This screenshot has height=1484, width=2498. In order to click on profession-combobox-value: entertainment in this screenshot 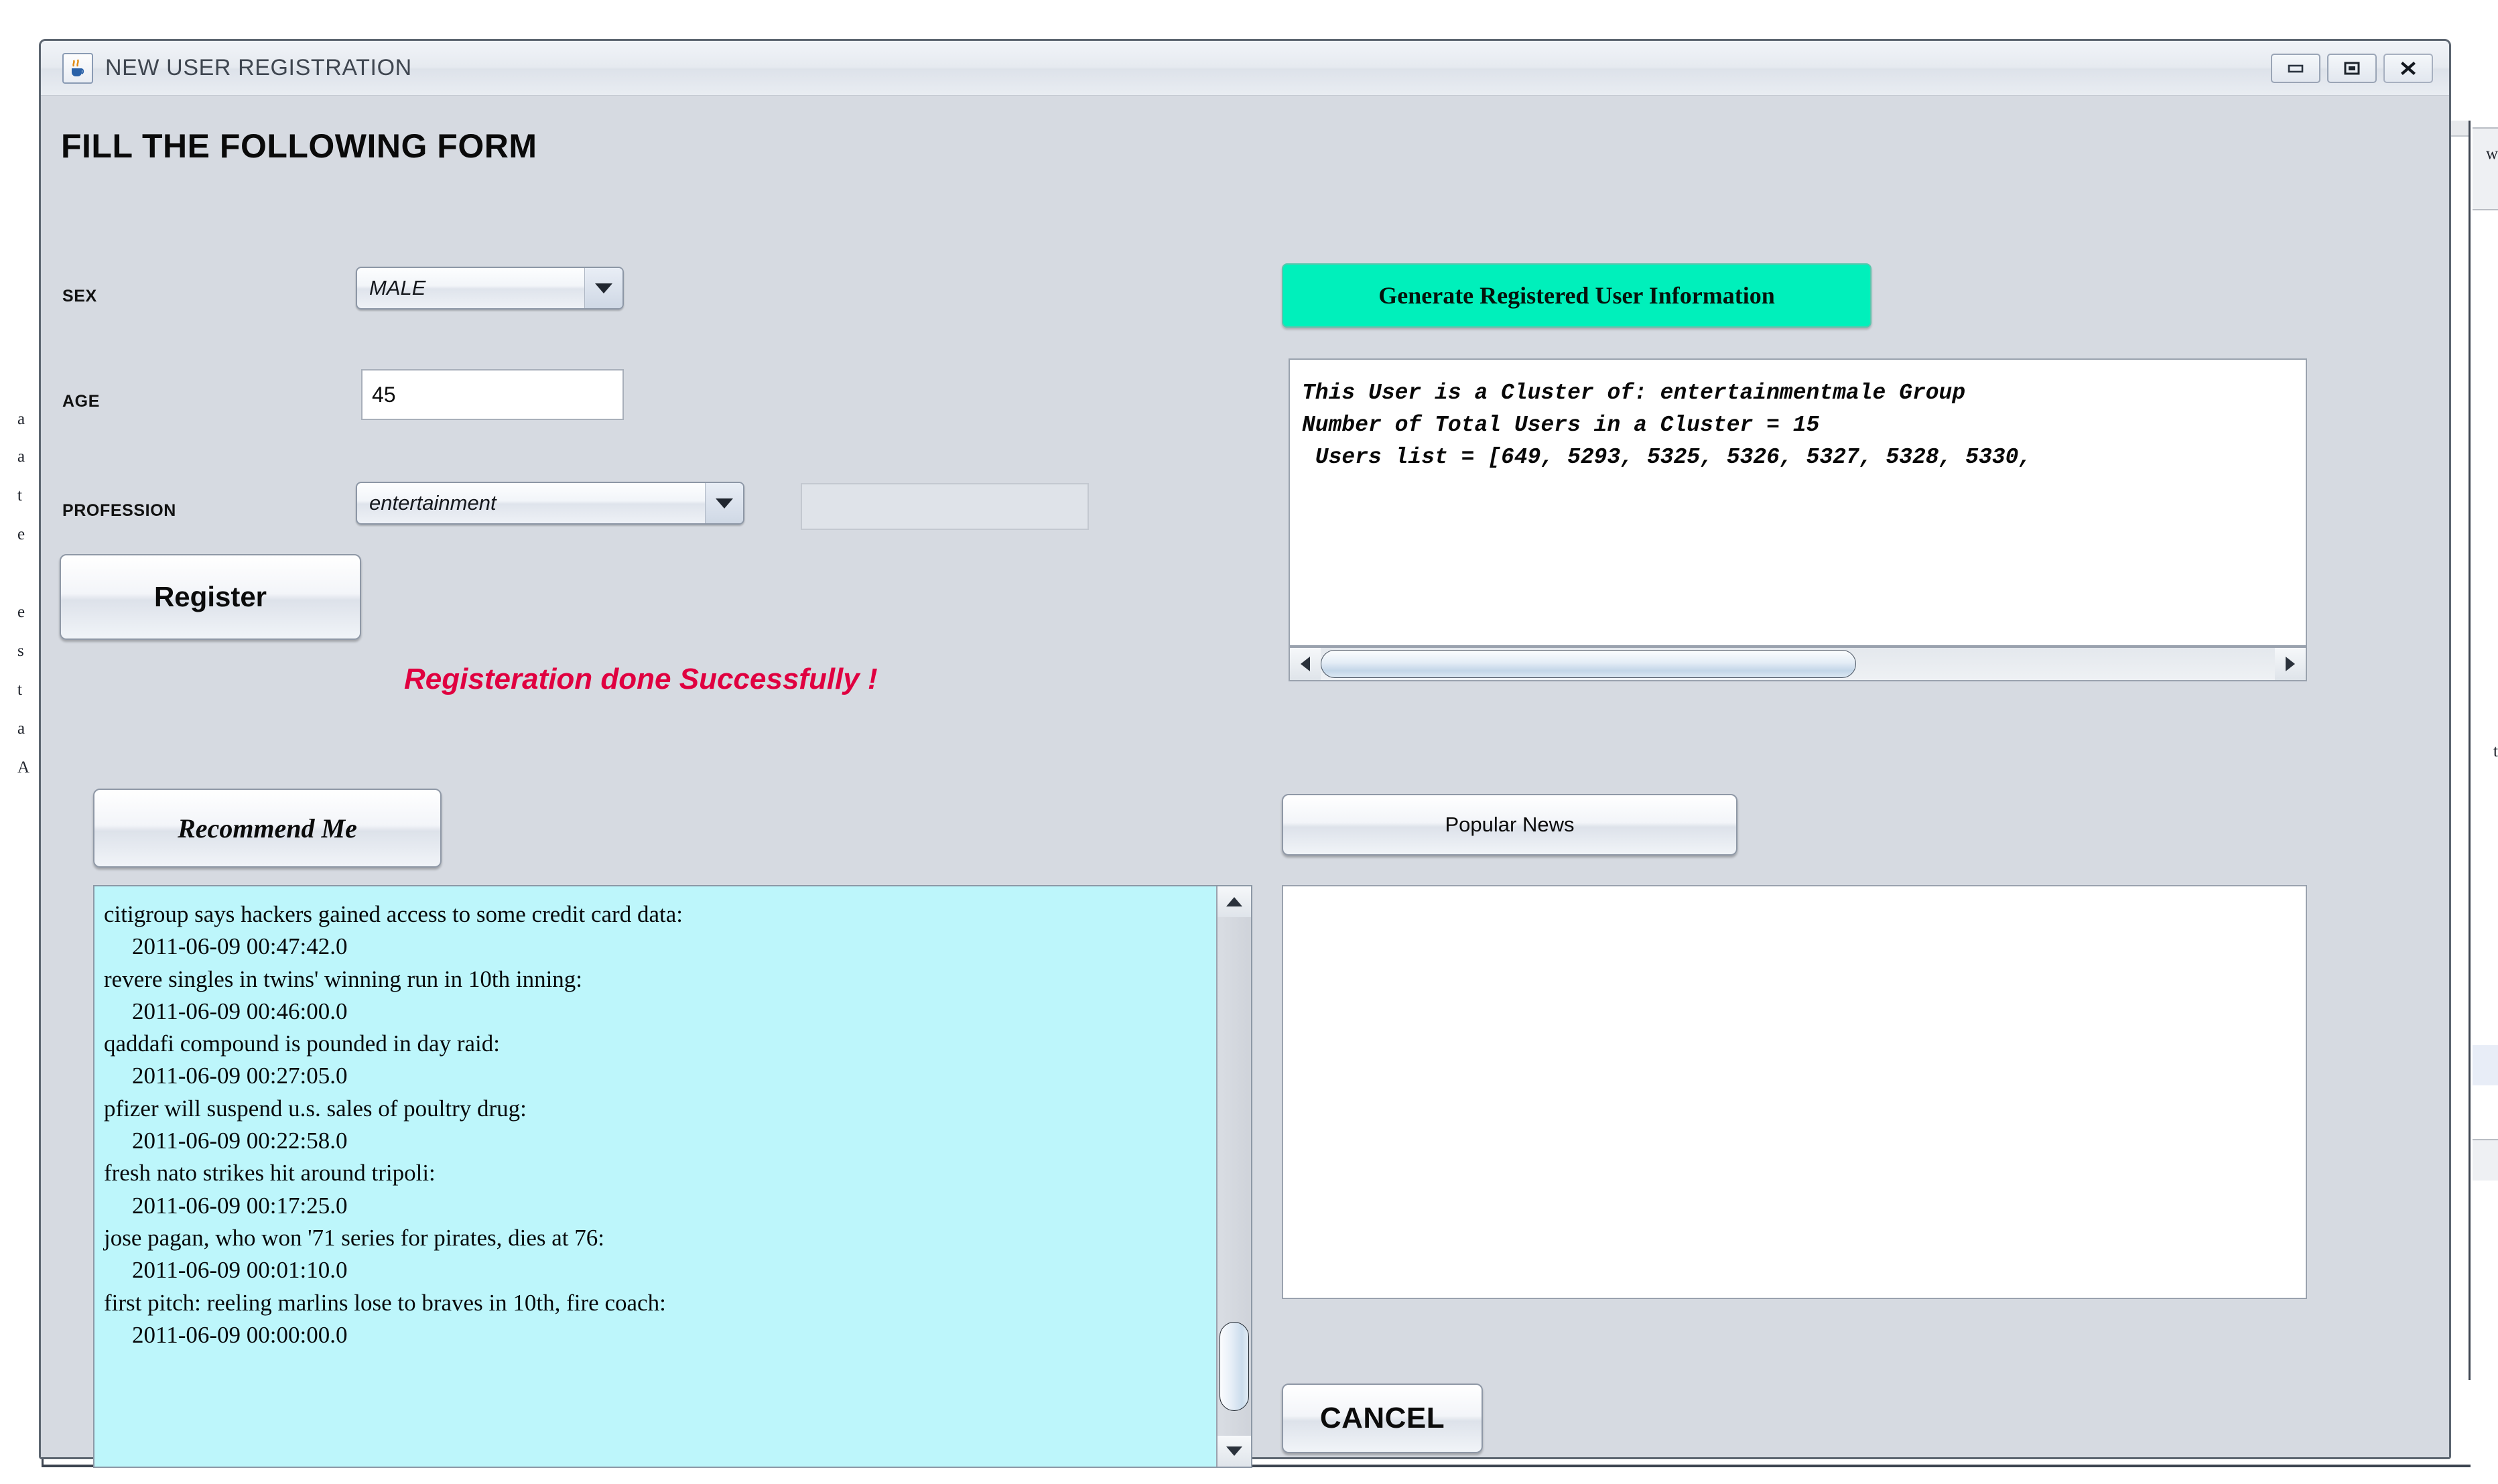, I will do `click(433, 503)`.